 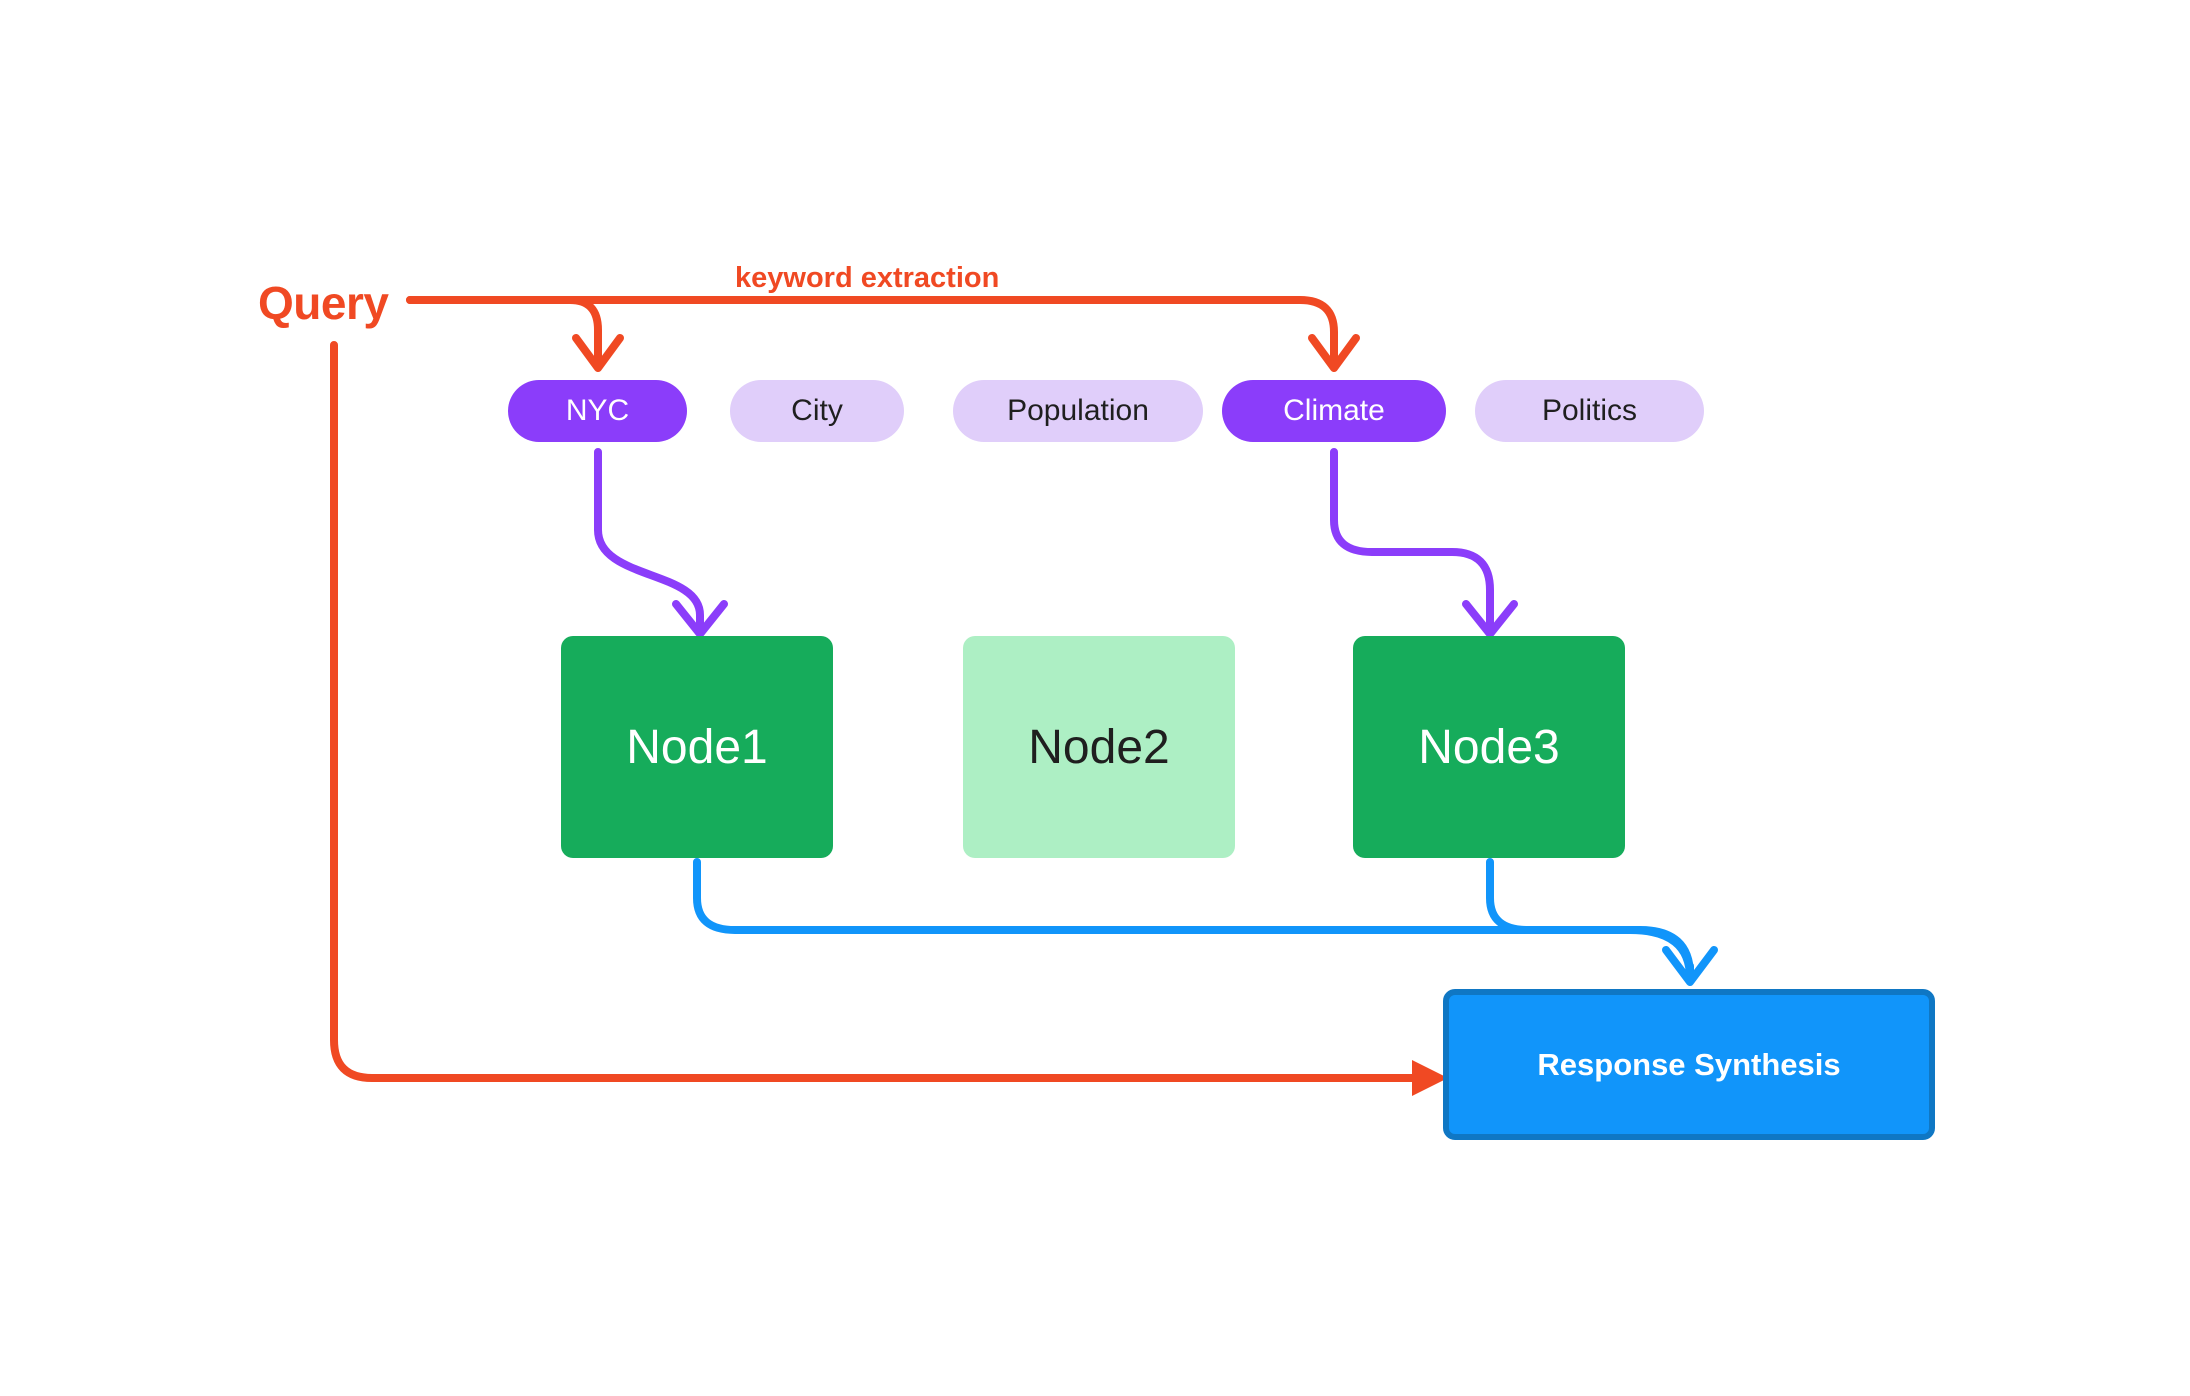 I want to click on arrowhead-climate-node3, so click(x=1490, y=619).